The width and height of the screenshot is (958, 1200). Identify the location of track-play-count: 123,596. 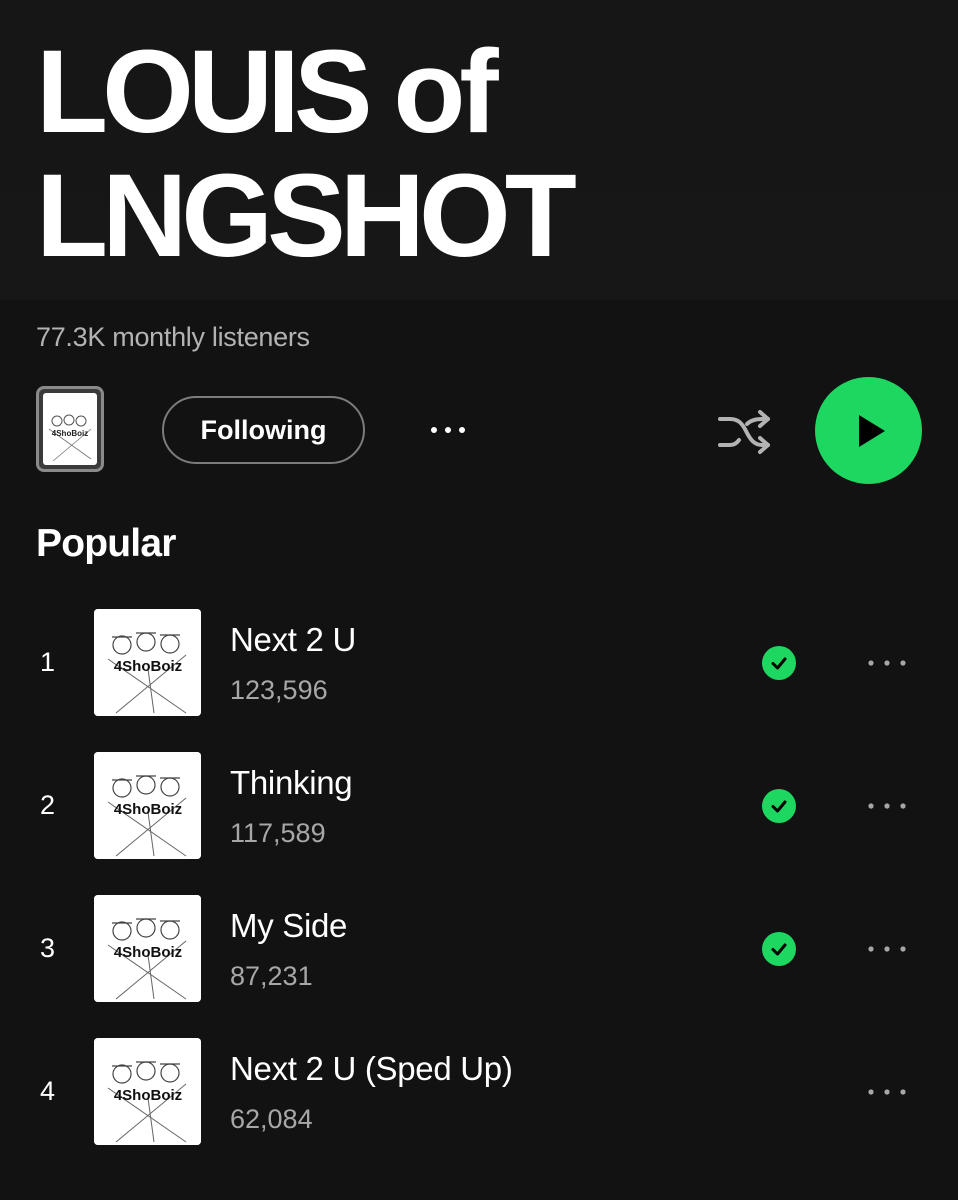
(279, 690).